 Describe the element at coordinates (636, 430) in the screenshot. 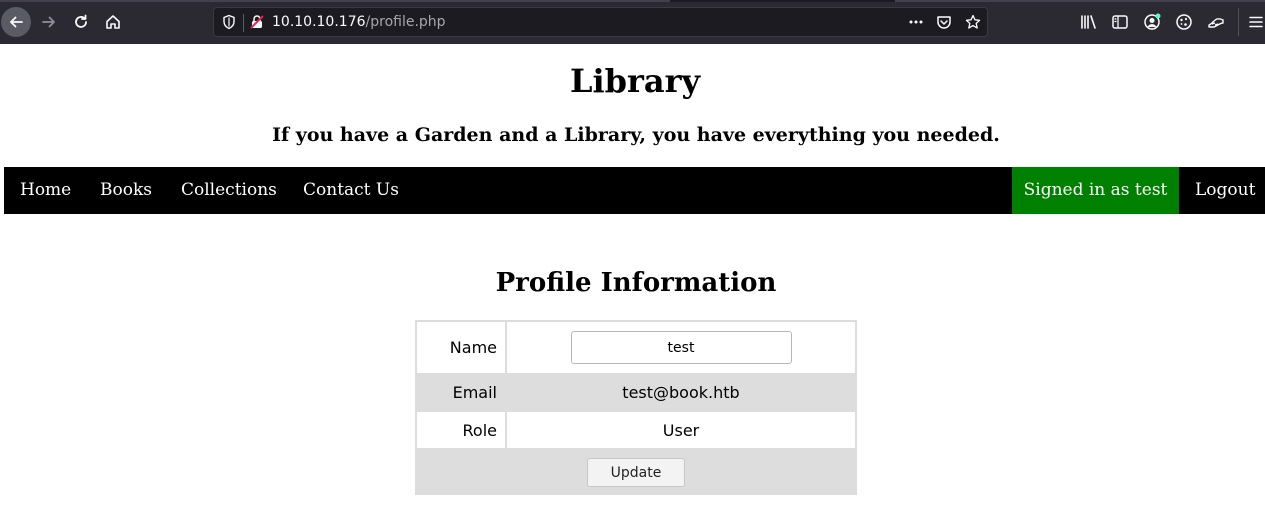

I see `table-row-role: Role User` at that location.